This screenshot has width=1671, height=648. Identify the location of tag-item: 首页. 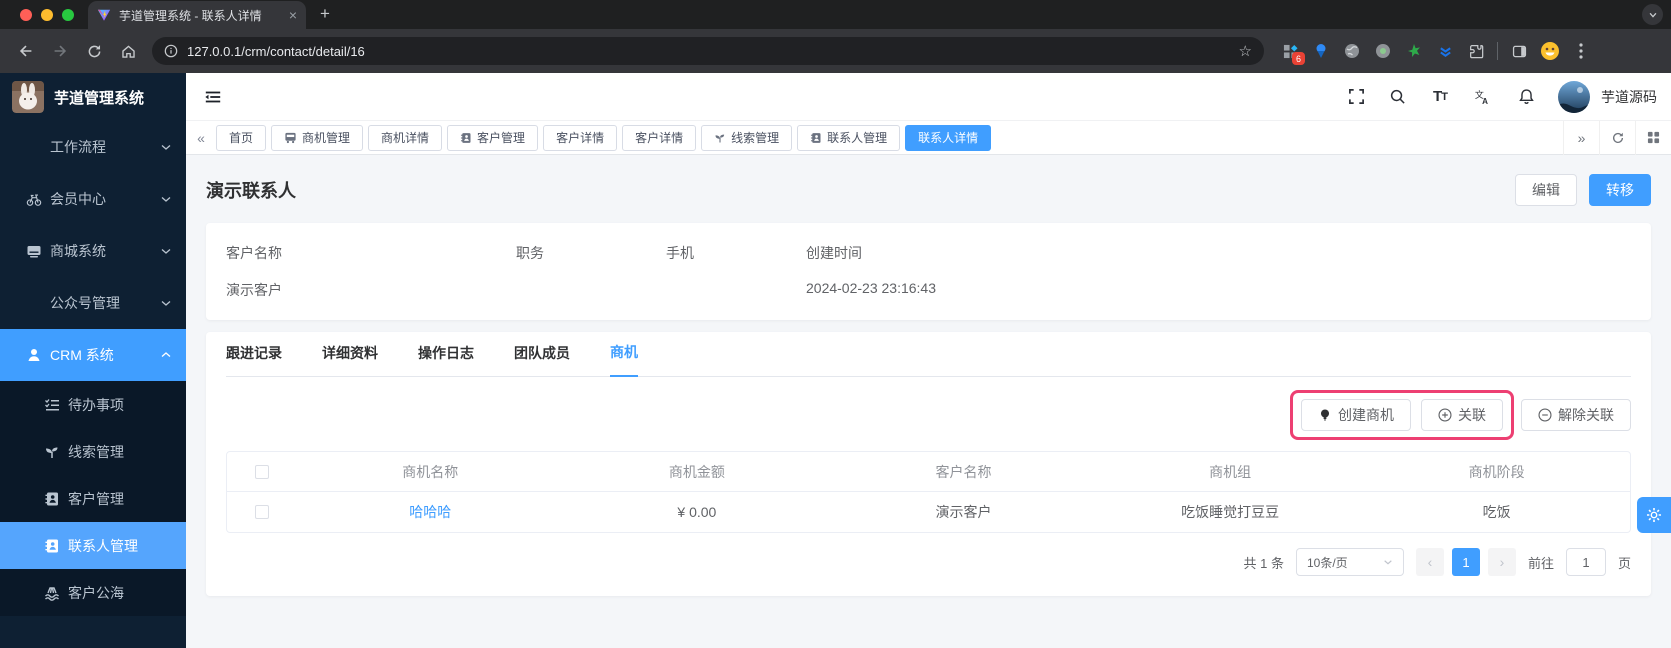
(241, 137).